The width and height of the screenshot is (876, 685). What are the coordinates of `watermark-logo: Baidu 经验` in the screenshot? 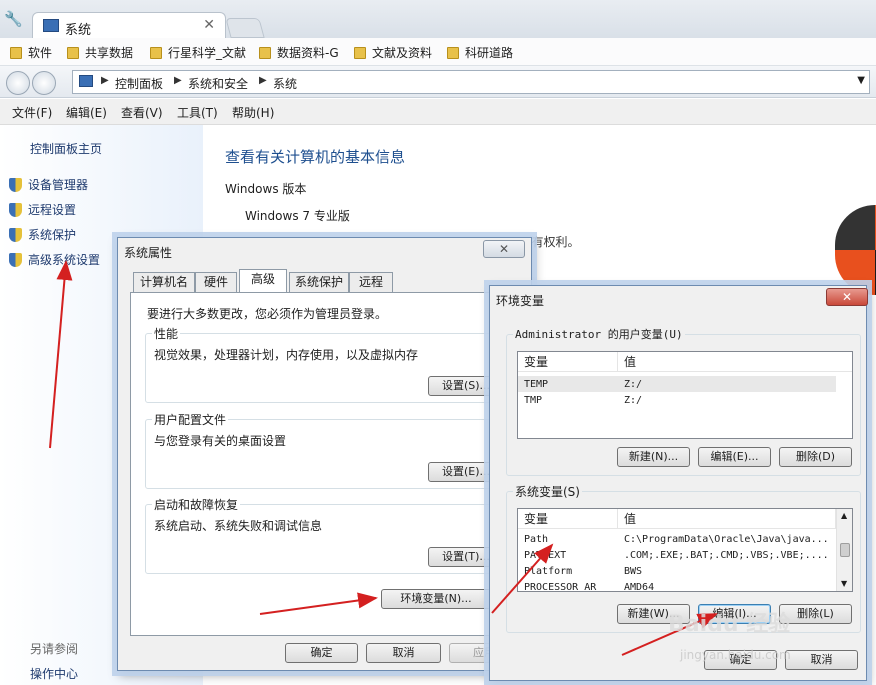 It's located at (729, 624).